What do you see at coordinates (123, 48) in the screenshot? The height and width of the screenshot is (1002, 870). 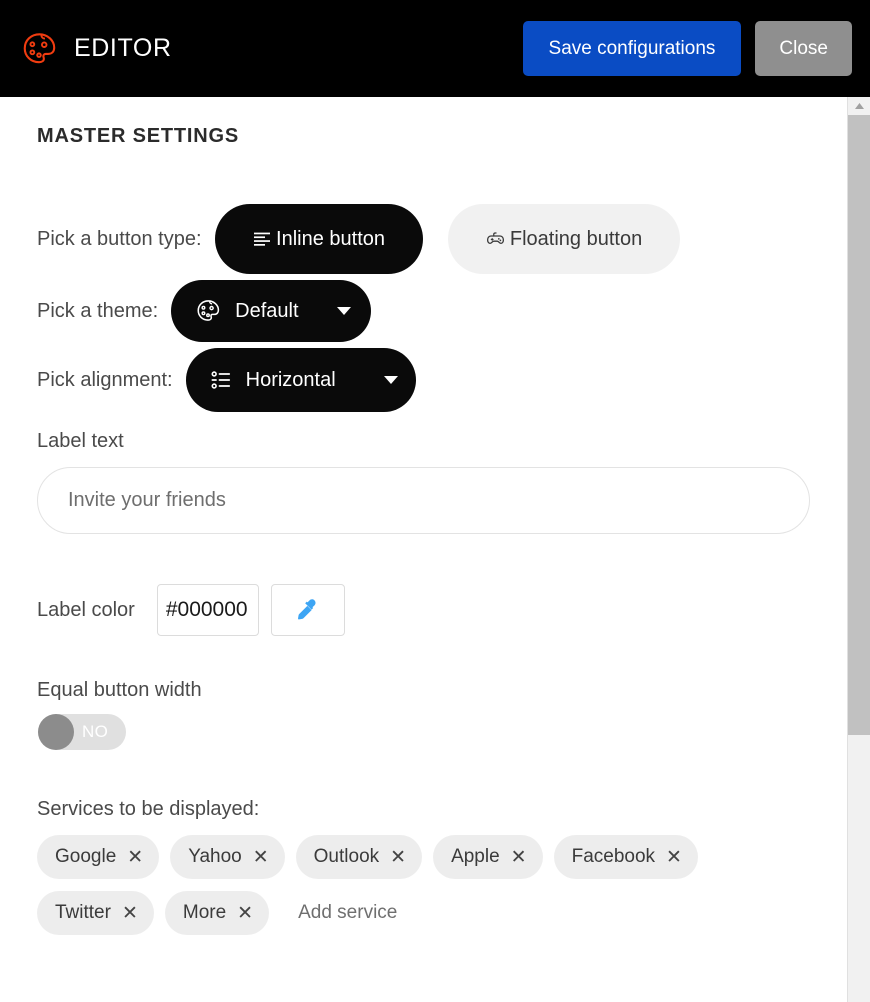 I see `app-title: EDITOR` at bounding box center [123, 48].